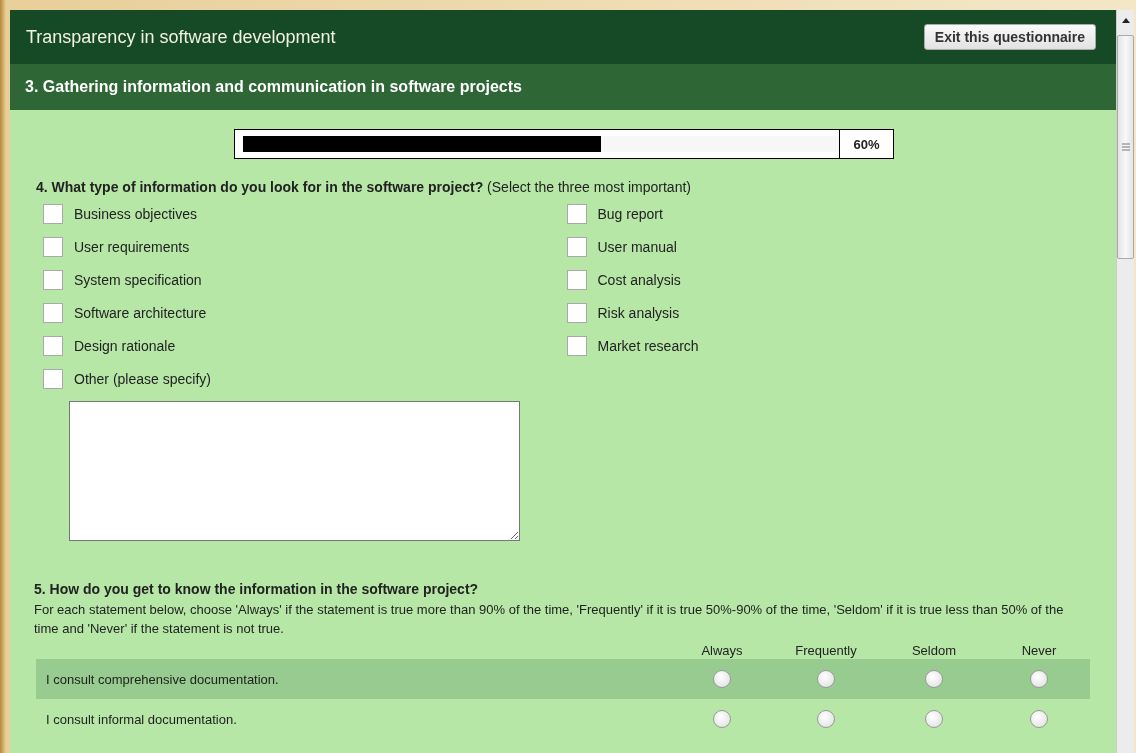 The height and width of the screenshot is (753, 1136). Describe the element at coordinates (934, 650) in the screenshot. I see `column-header: Seldom` at that location.